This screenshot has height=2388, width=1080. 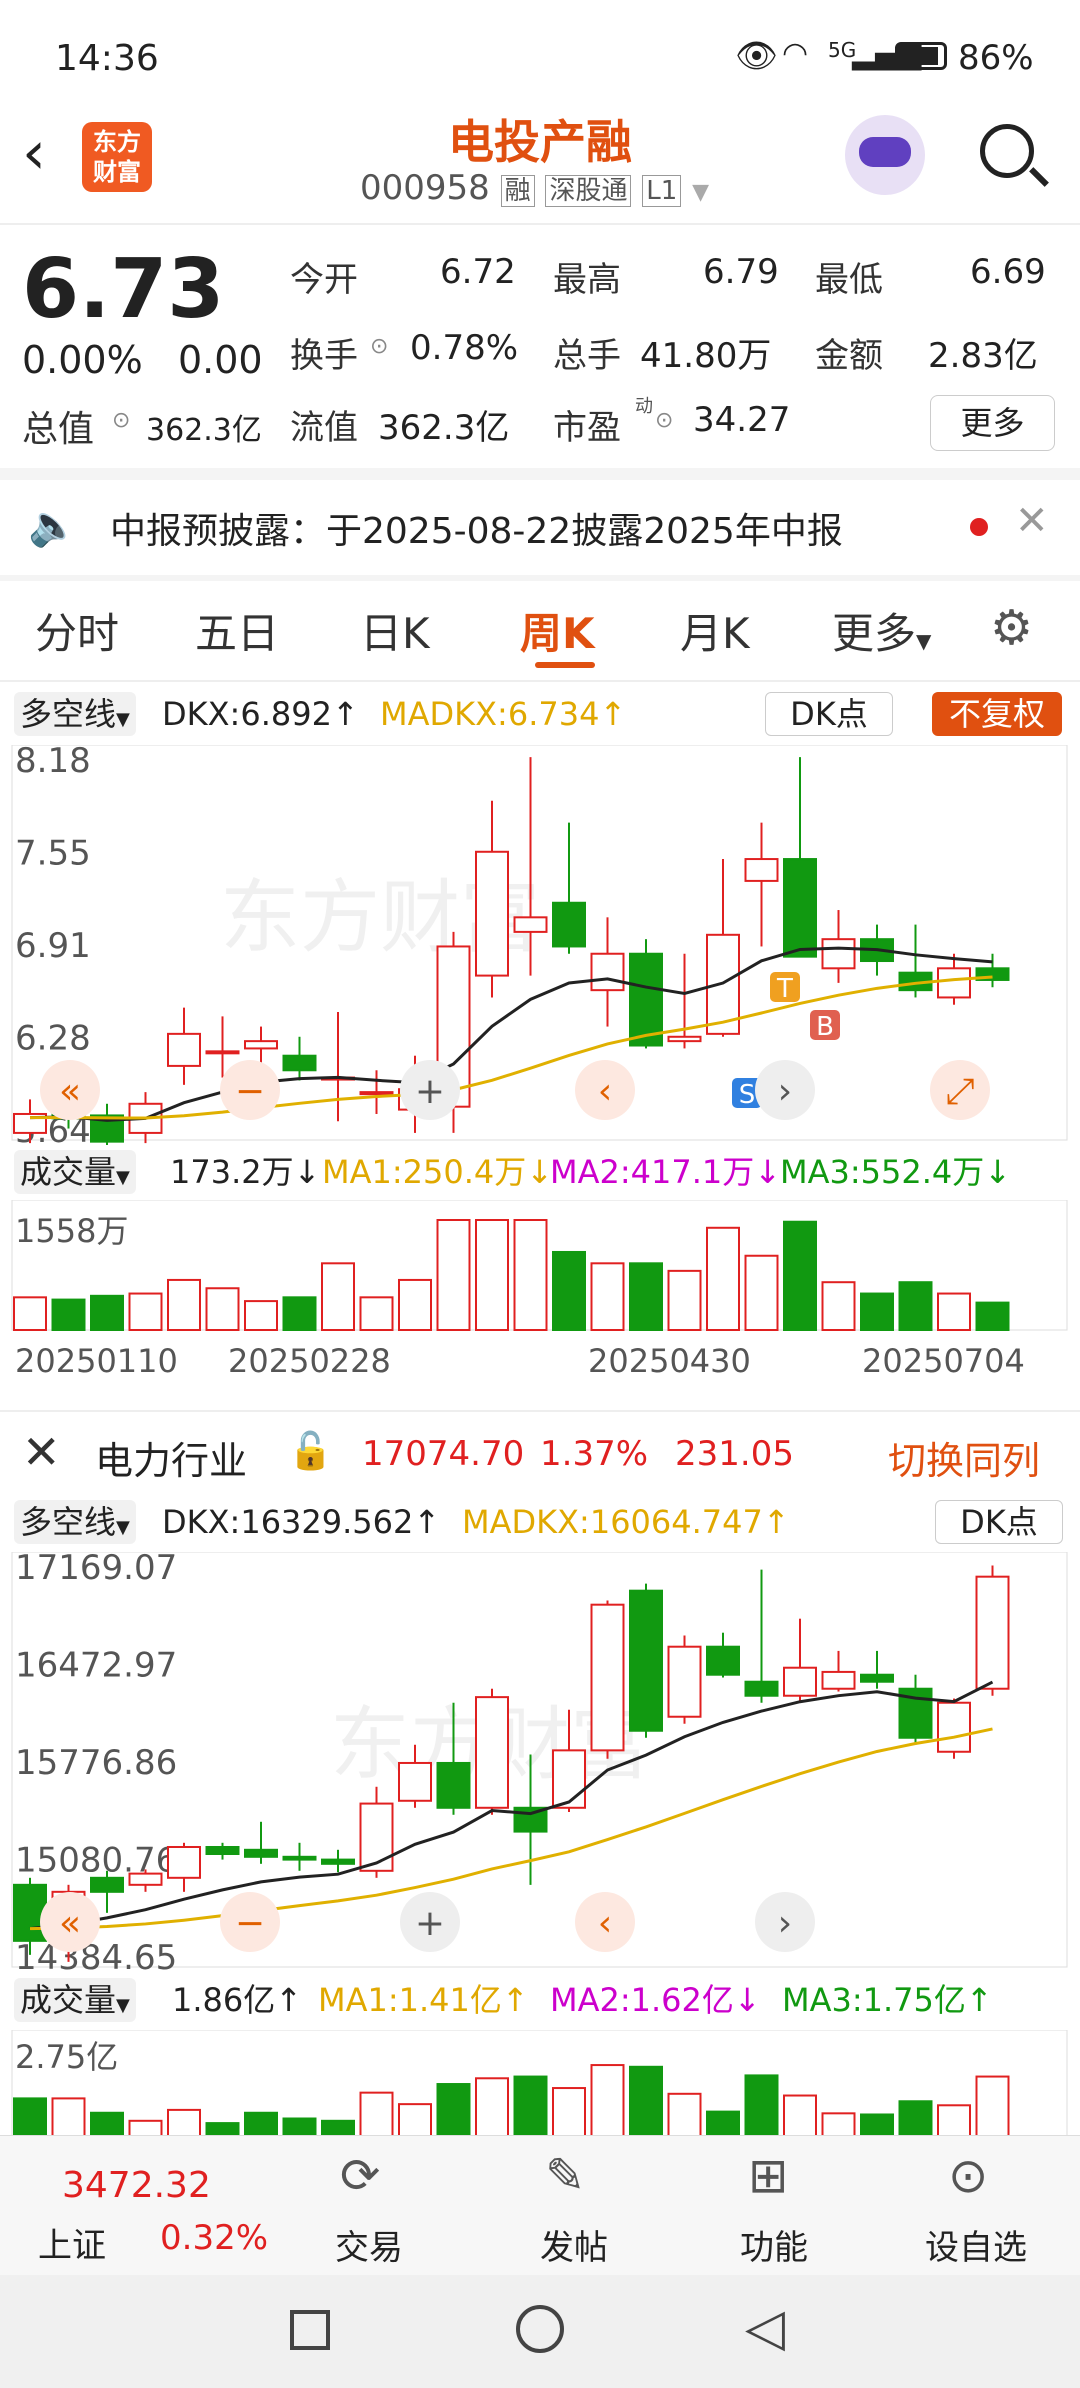 I want to click on float-label: 流值, so click(x=324, y=428).